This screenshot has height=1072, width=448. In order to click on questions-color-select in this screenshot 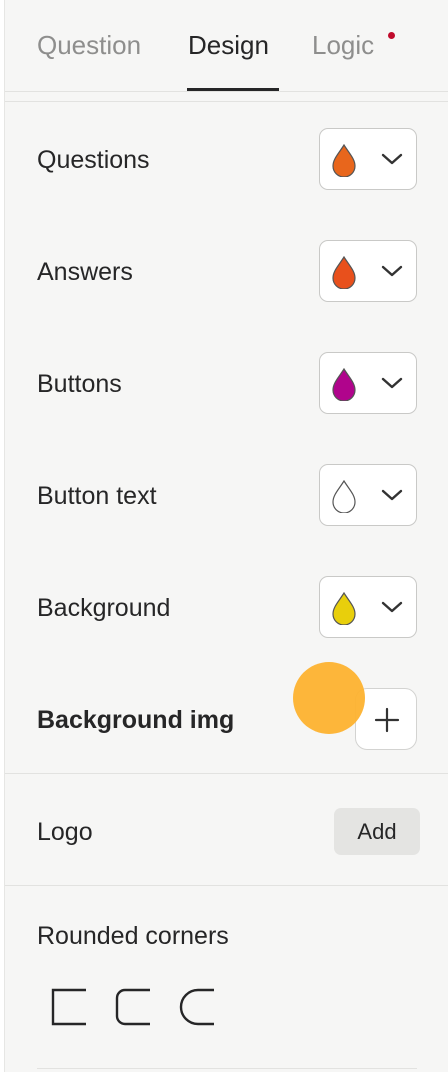, I will do `click(368, 159)`.